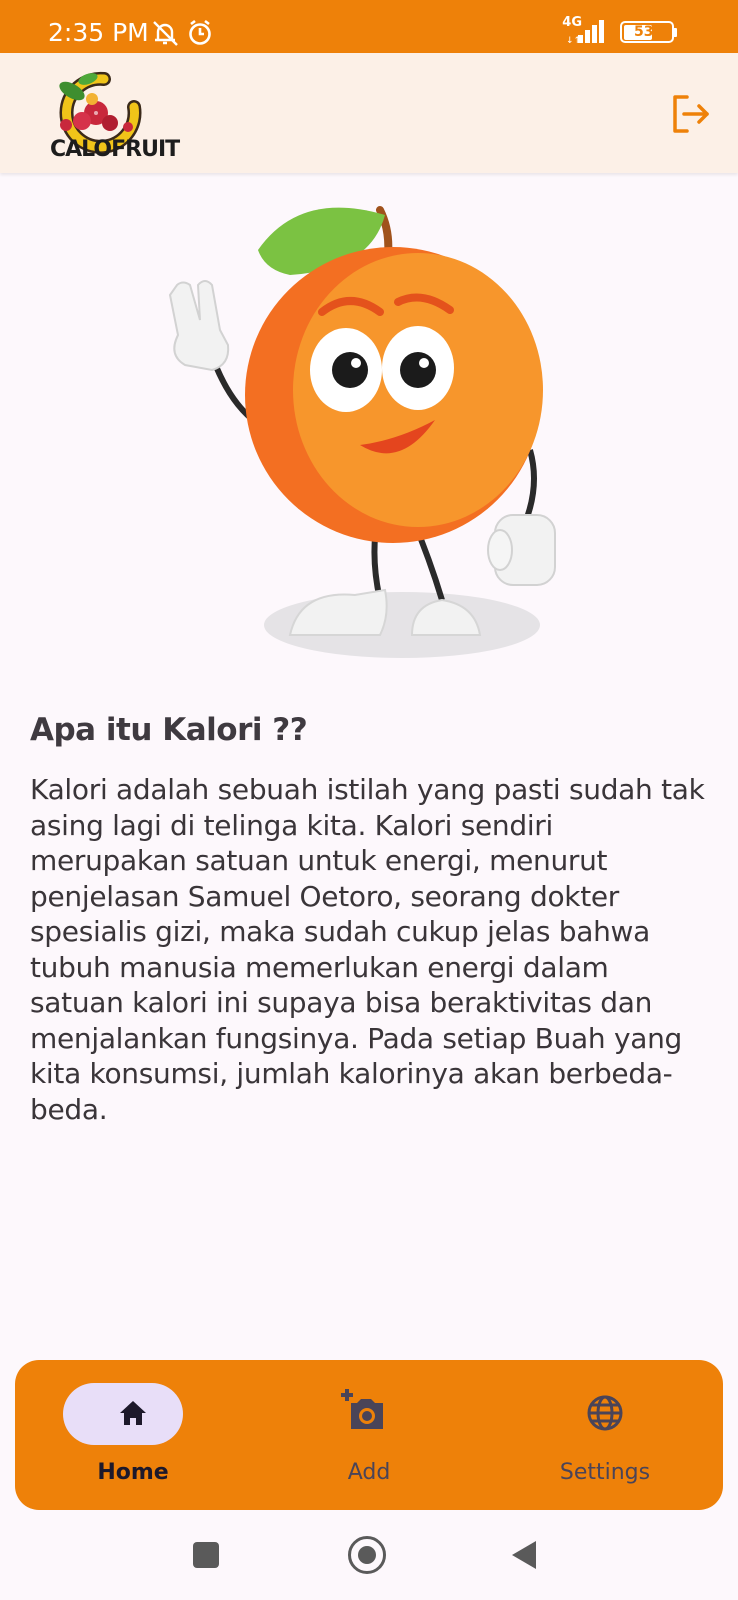  Describe the element at coordinates (525, 1555) in the screenshot. I see `back-button` at that location.